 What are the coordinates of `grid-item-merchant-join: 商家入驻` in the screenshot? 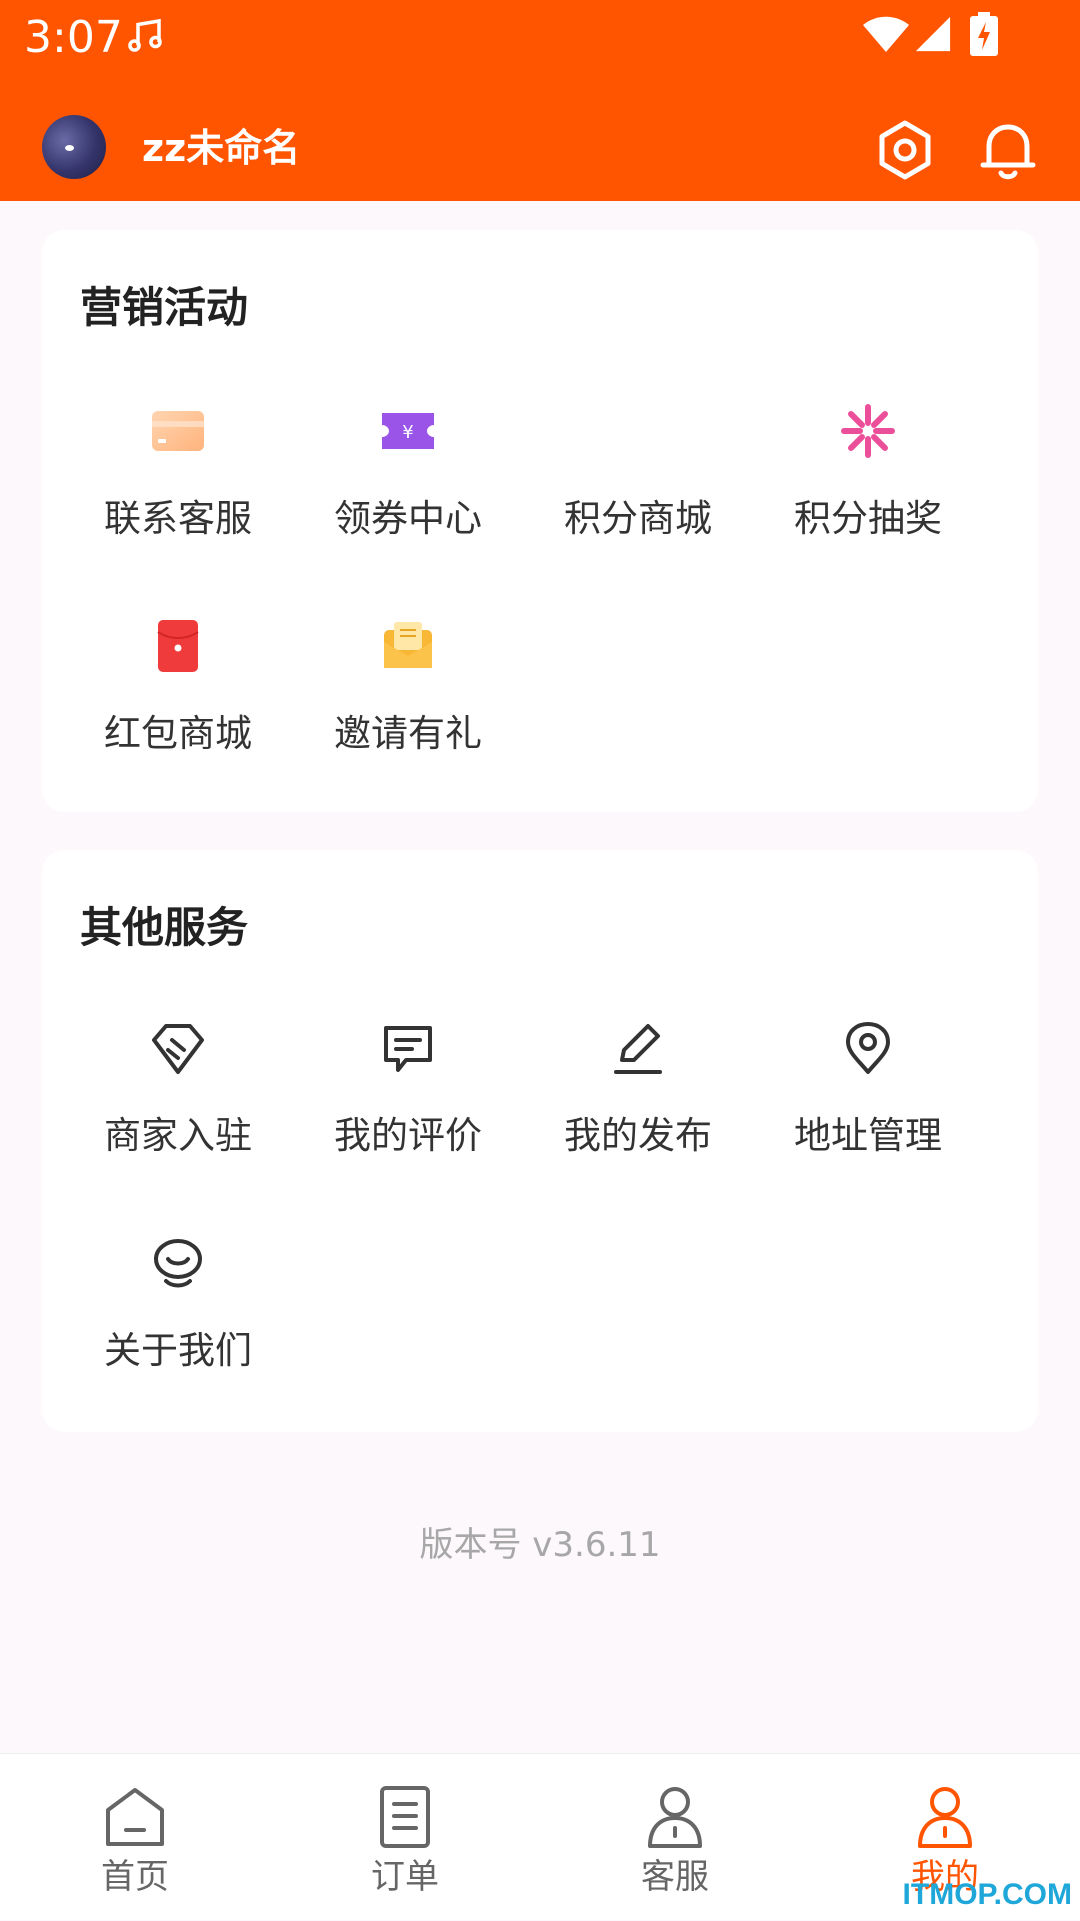 It's located at (178, 1110).